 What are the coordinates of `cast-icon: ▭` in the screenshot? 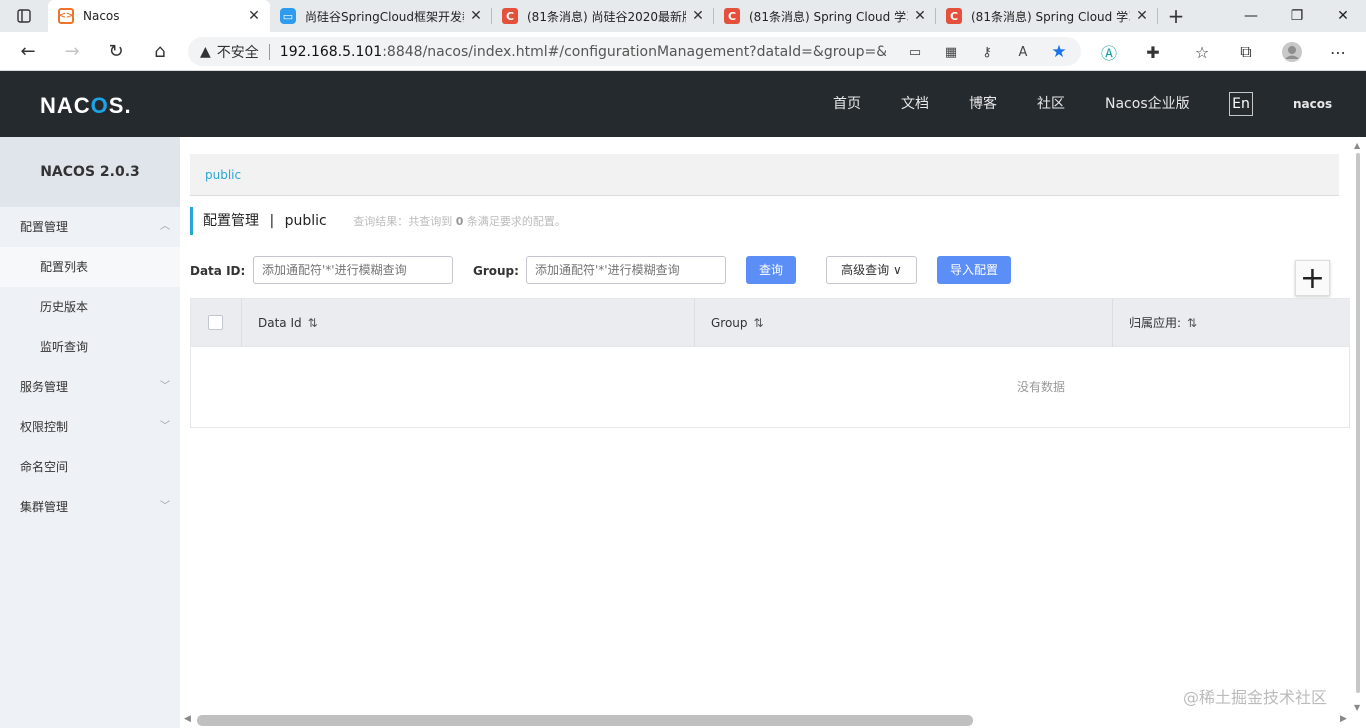 It's located at (915, 52).